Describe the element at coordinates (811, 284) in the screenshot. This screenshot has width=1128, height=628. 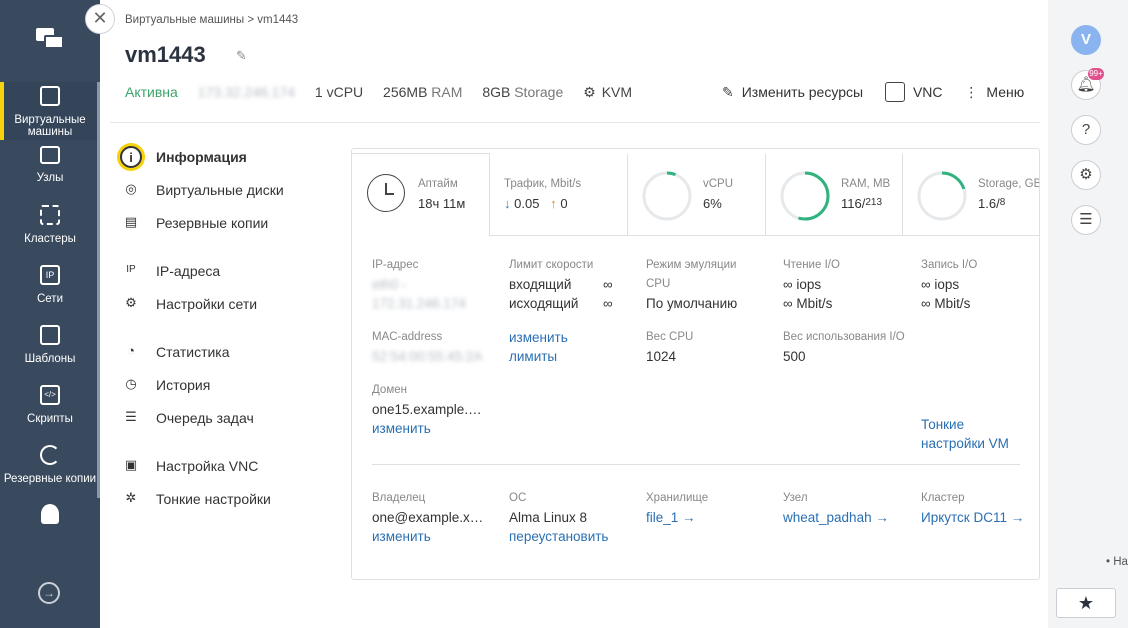
I see `io-read-field: Чтение I/O ∞ iops ∞ Mbit/s` at that location.